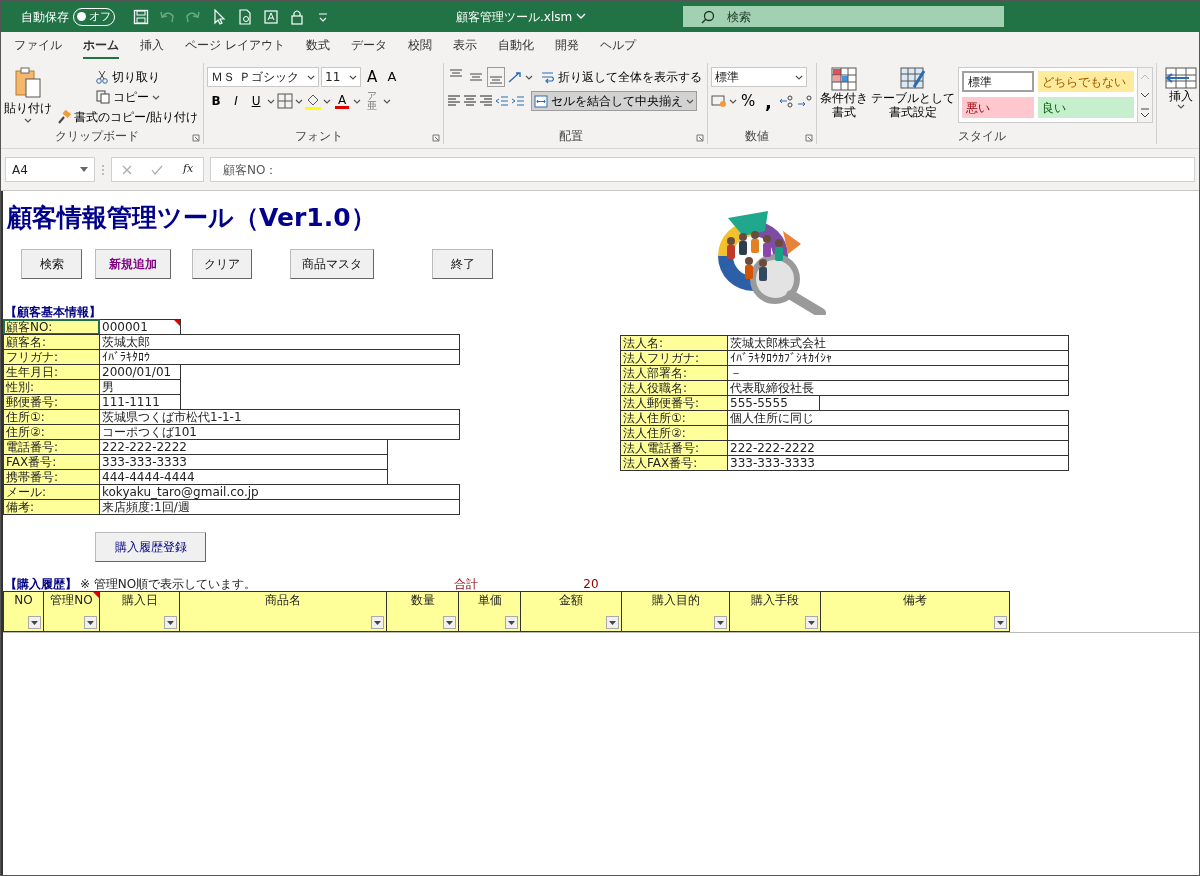  Describe the element at coordinates (263, 77) in the screenshot. I see `font-name-field: ＭＳ Ｐゴシック` at that location.